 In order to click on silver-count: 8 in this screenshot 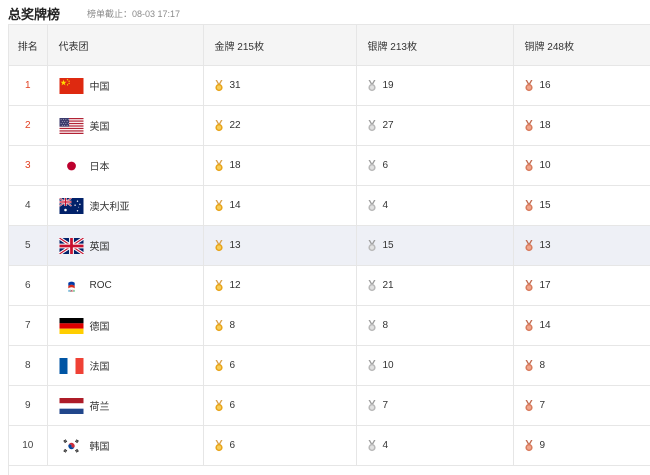, I will do `click(385, 325)`.